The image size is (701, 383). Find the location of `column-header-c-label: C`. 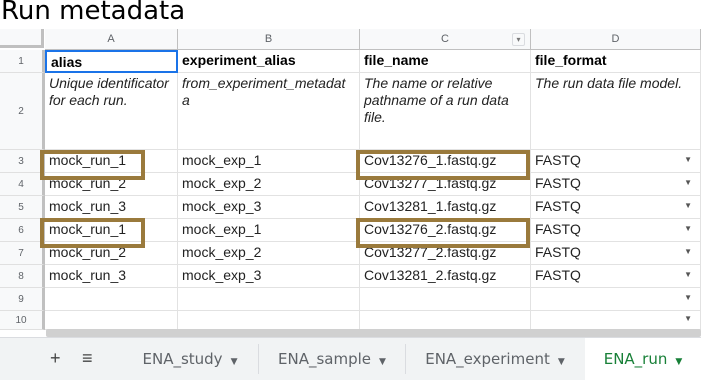

column-header-c-label: C is located at coordinates (445, 39).